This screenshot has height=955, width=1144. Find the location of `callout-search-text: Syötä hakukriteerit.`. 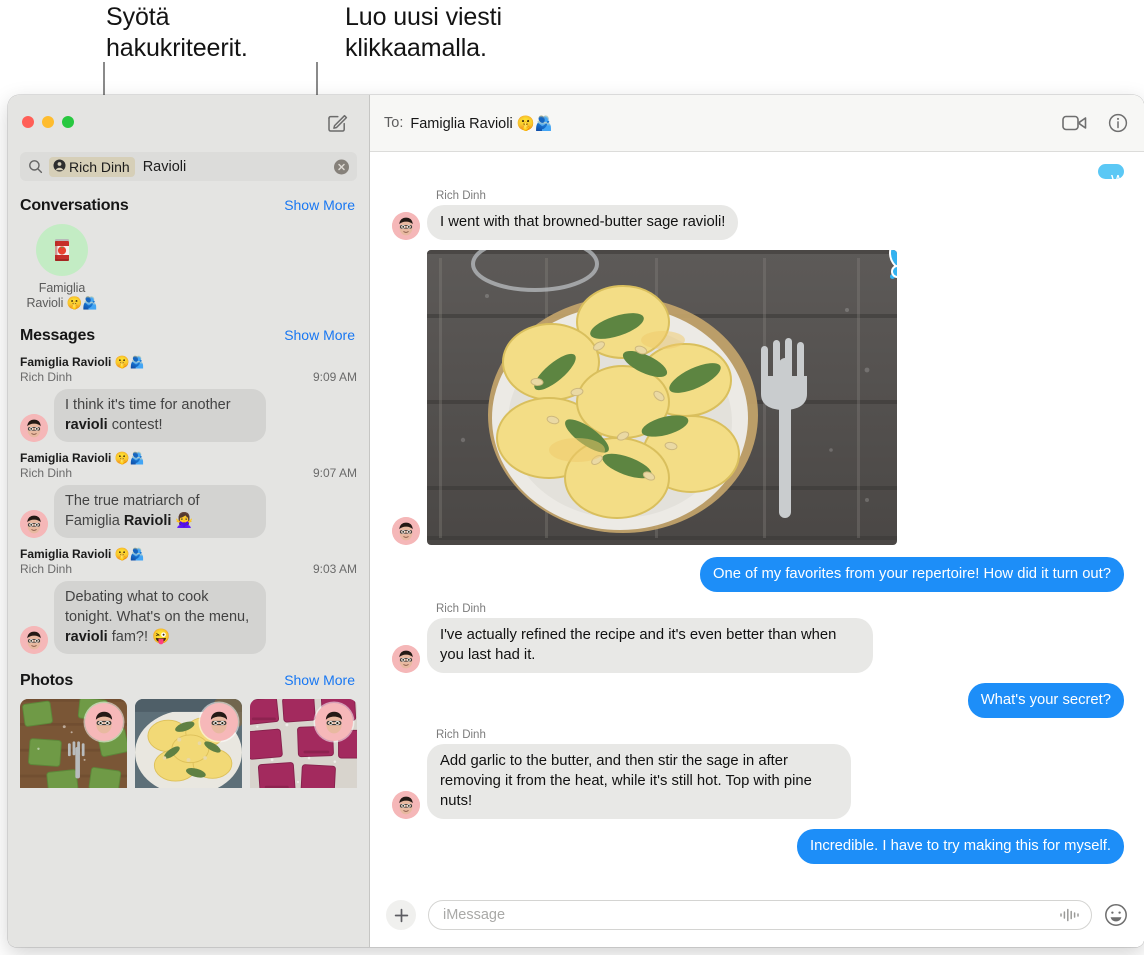

callout-search-text: Syötä hakukriteerit. is located at coordinates (177, 32).